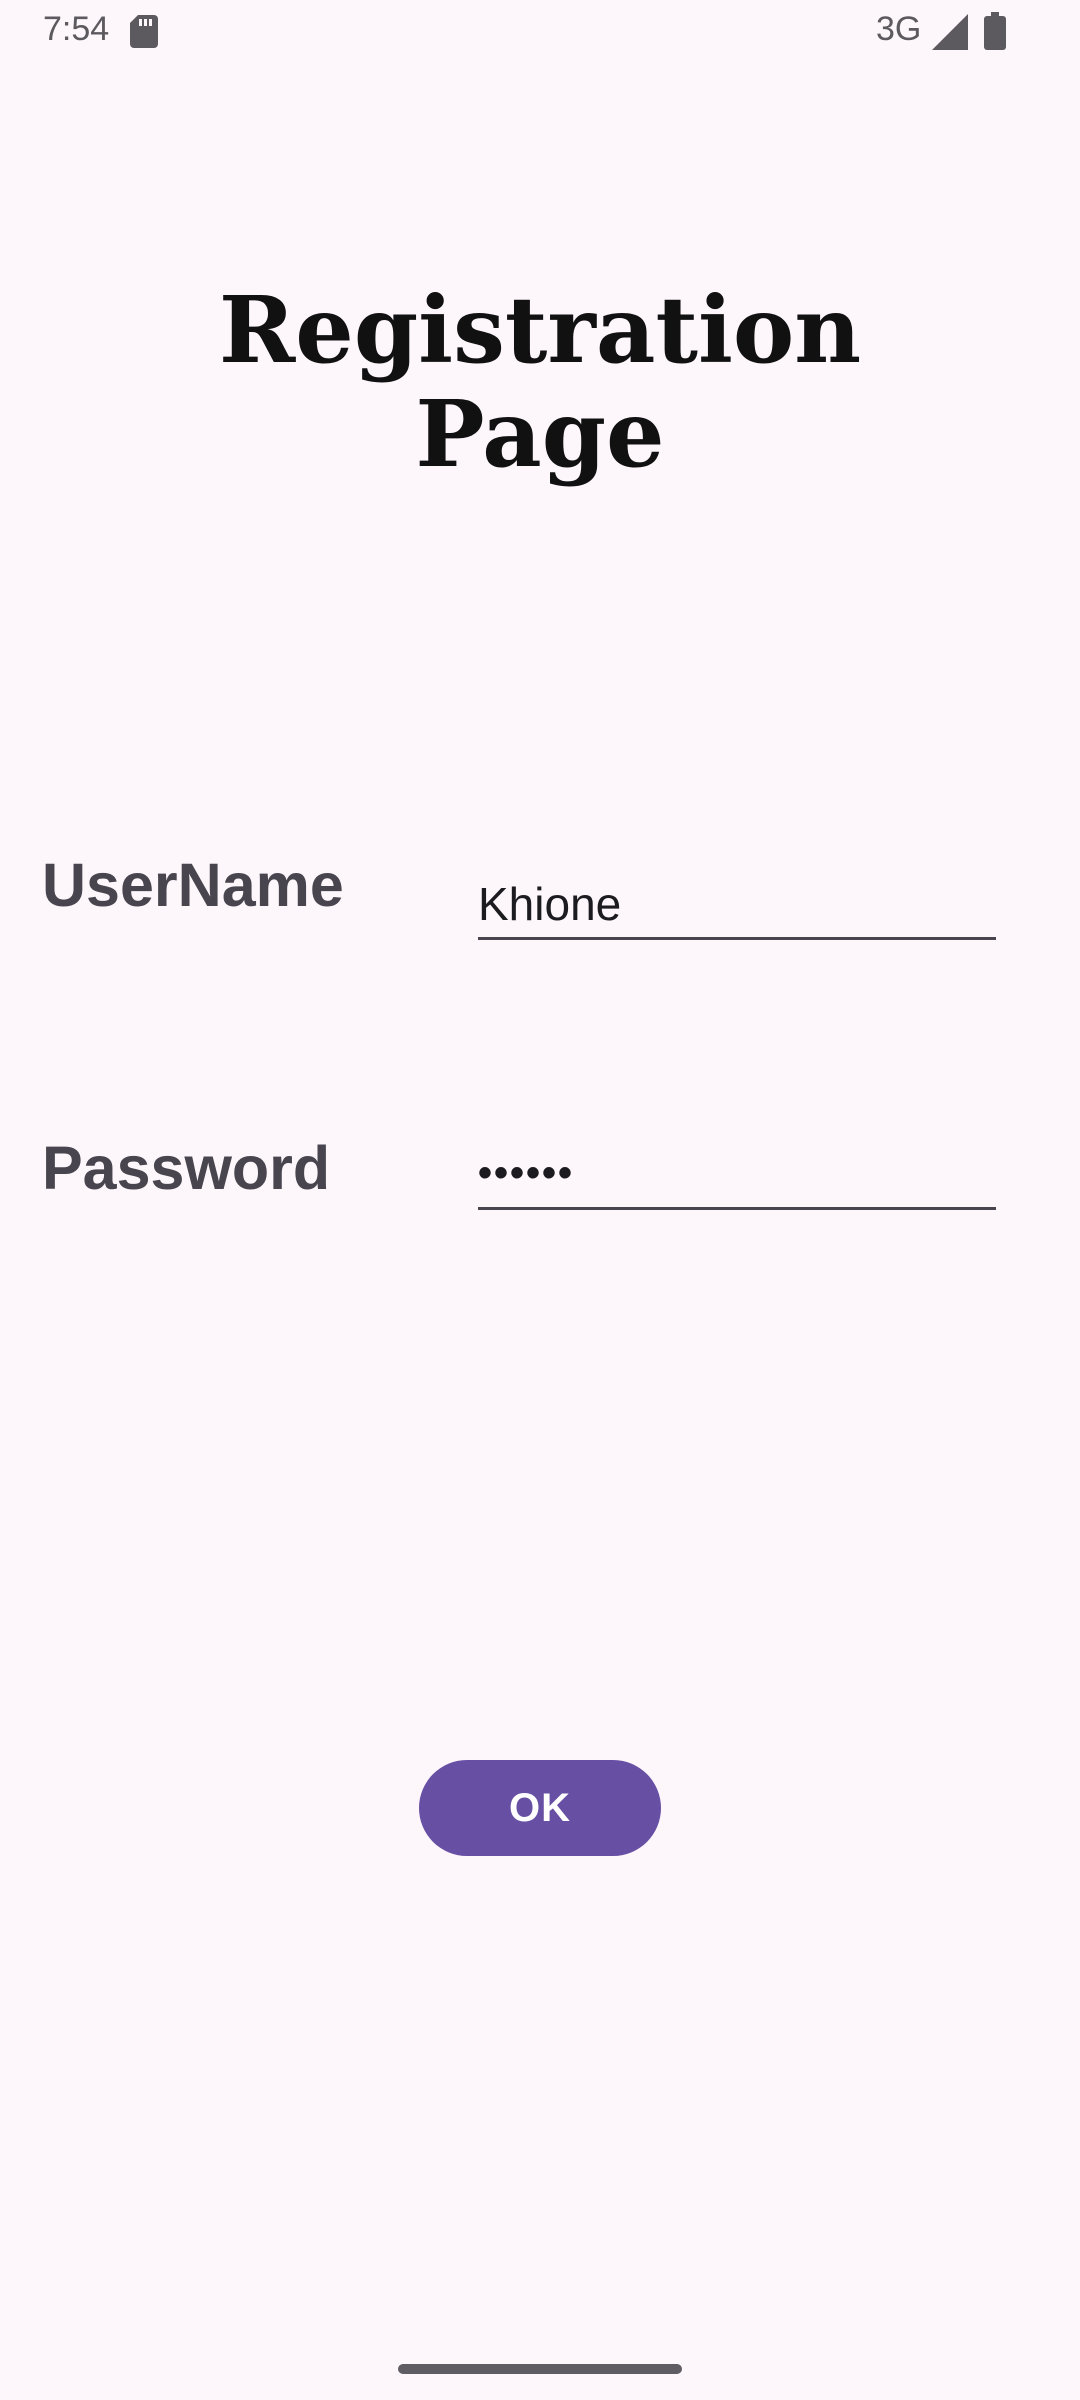 The image size is (1080, 2400). What do you see at coordinates (540, 32) in the screenshot?
I see `status-bar: 7:54 3G` at bounding box center [540, 32].